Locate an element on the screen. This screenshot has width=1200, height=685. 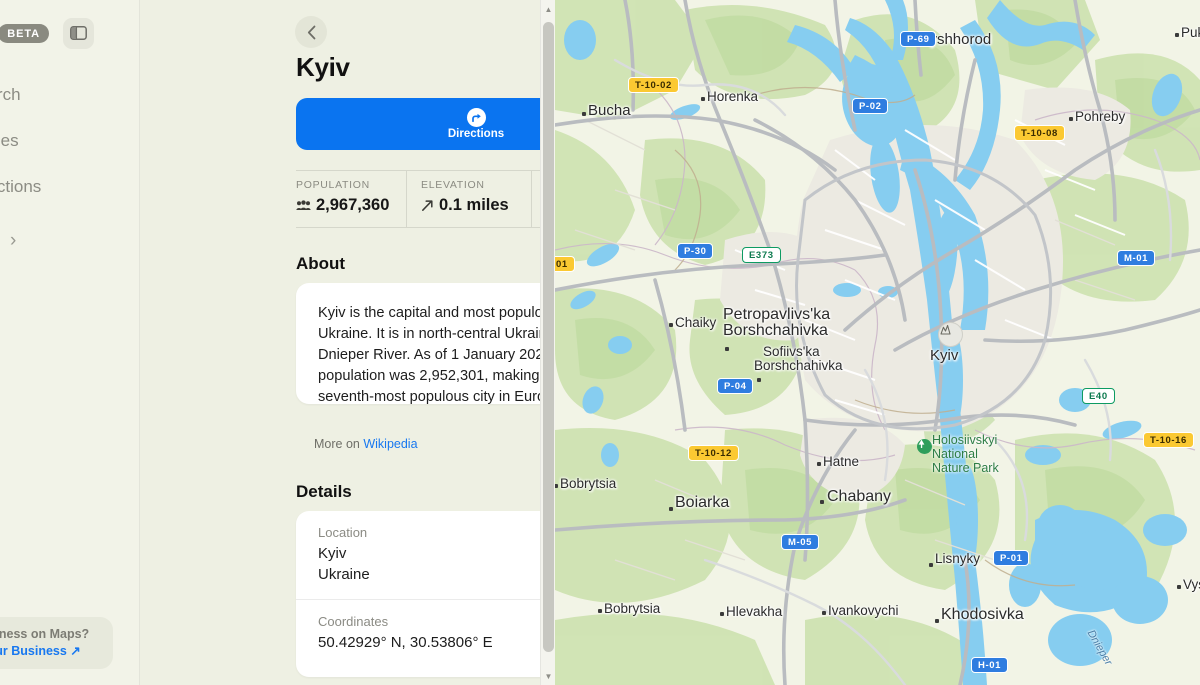
nav-item-list: earch uides irections is located at coordinates (70, 141).